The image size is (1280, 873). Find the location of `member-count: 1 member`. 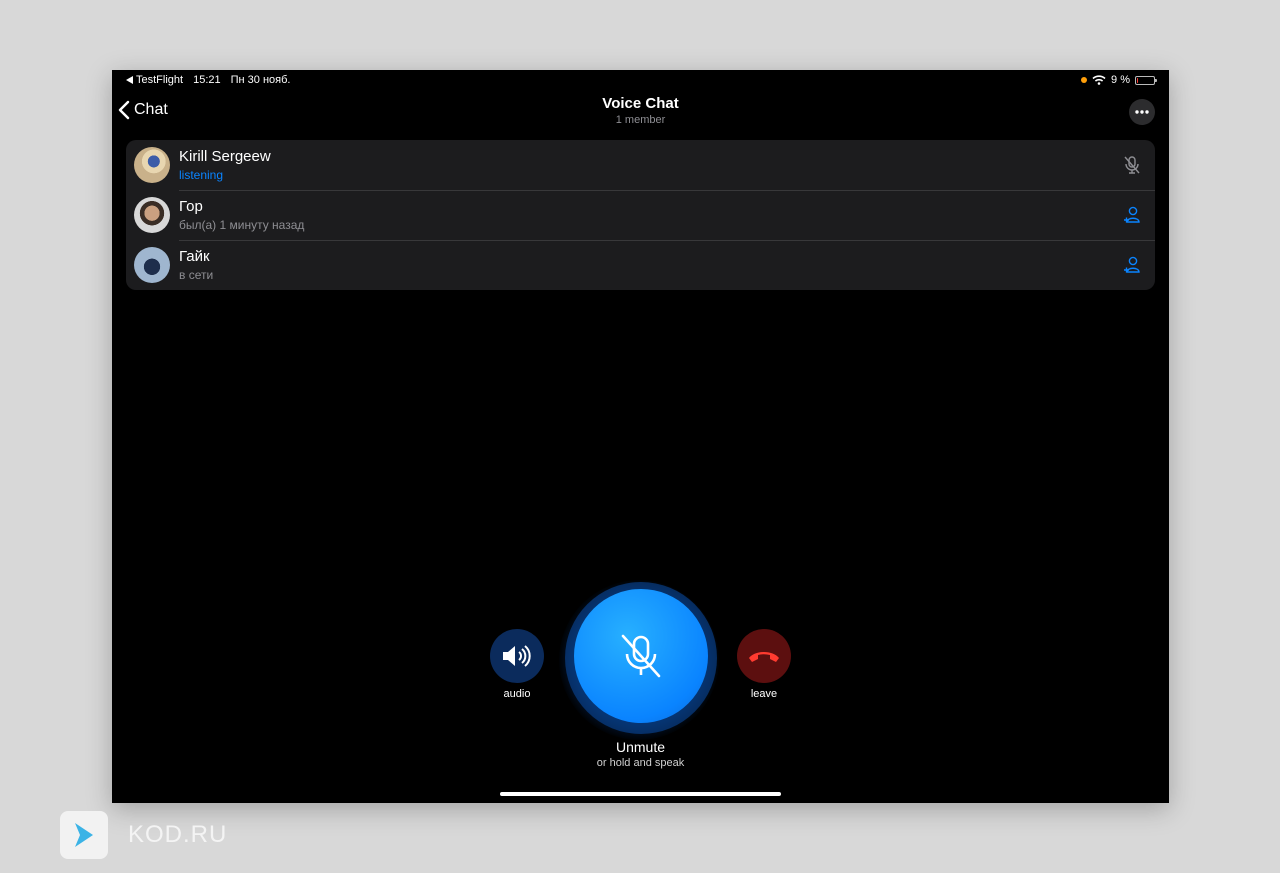

member-count: 1 member is located at coordinates (640, 120).